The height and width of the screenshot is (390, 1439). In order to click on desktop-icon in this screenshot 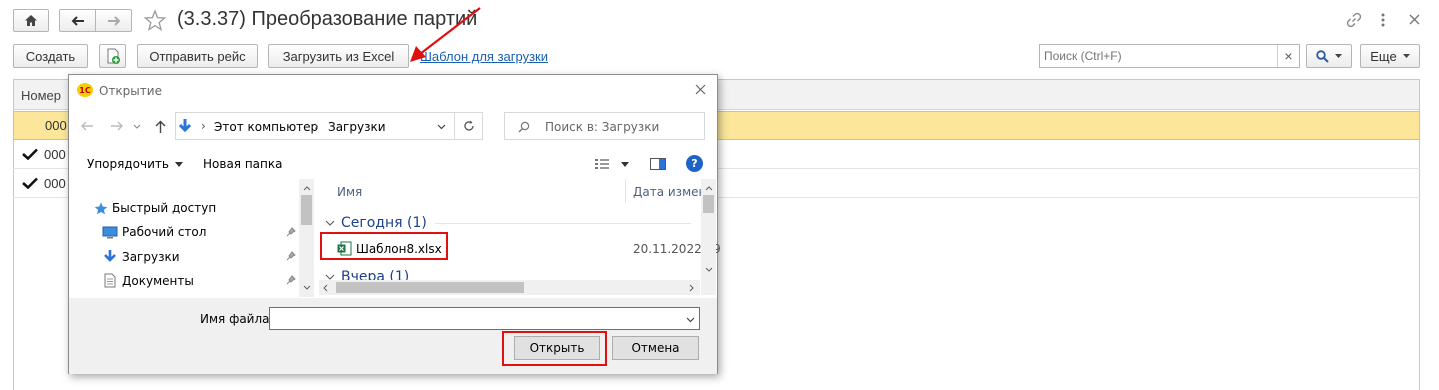, I will do `click(110, 232)`.